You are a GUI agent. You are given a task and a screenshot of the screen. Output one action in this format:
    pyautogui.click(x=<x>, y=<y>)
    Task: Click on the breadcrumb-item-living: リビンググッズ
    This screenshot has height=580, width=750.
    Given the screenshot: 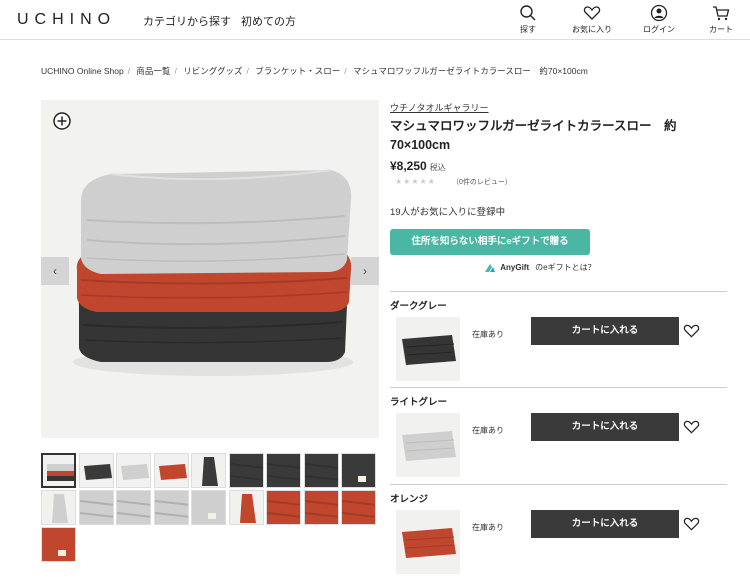 What is the action you would take?
    pyautogui.click(x=212, y=71)
    